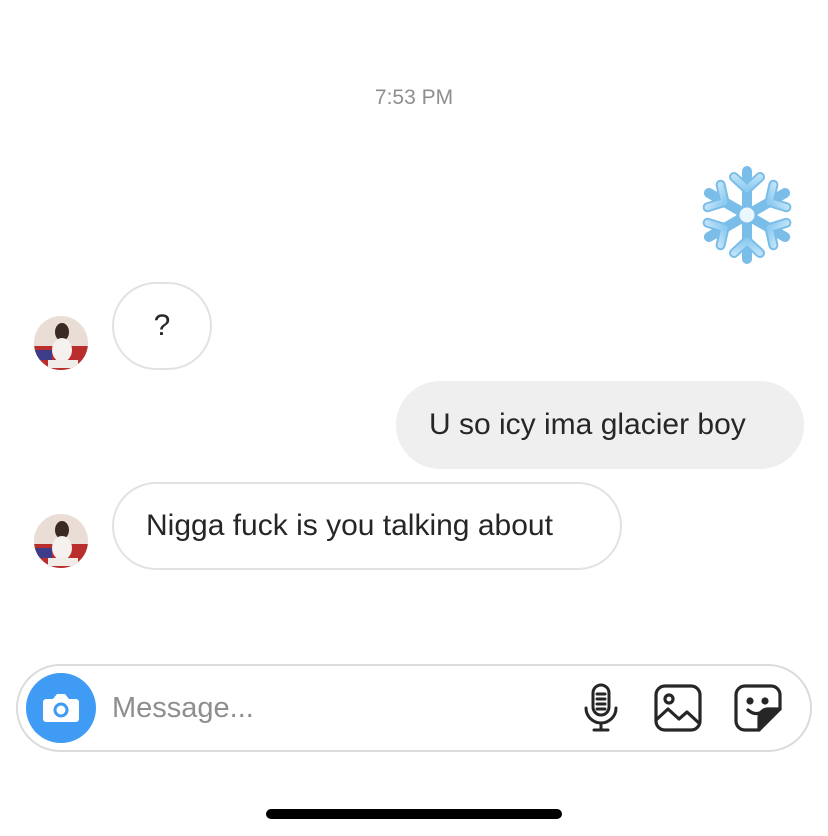 The image size is (828, 836). Describe the element at coordinates (747, 215) in the screenshot. I see `snowflake-icon` at that location.